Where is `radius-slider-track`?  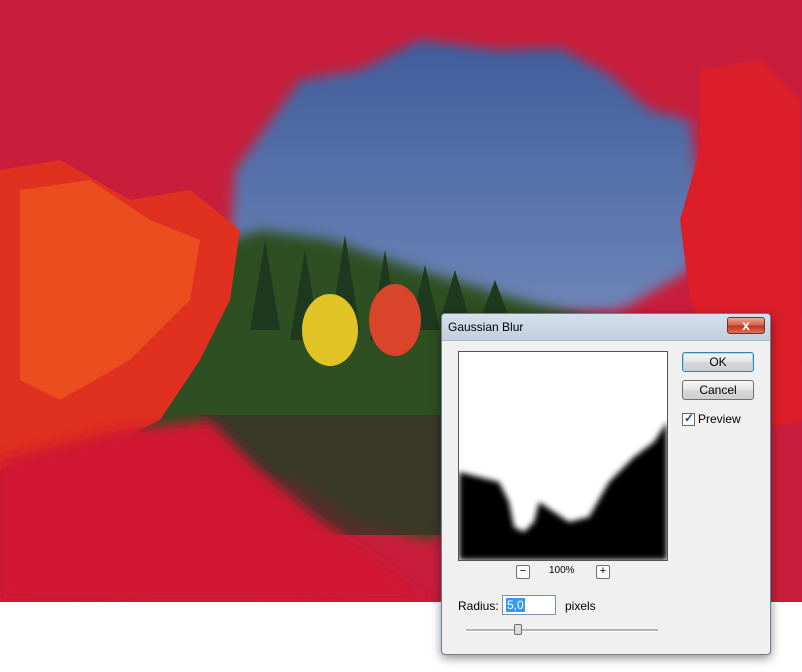
radius-slider-track is located at coordinates (562, 630).